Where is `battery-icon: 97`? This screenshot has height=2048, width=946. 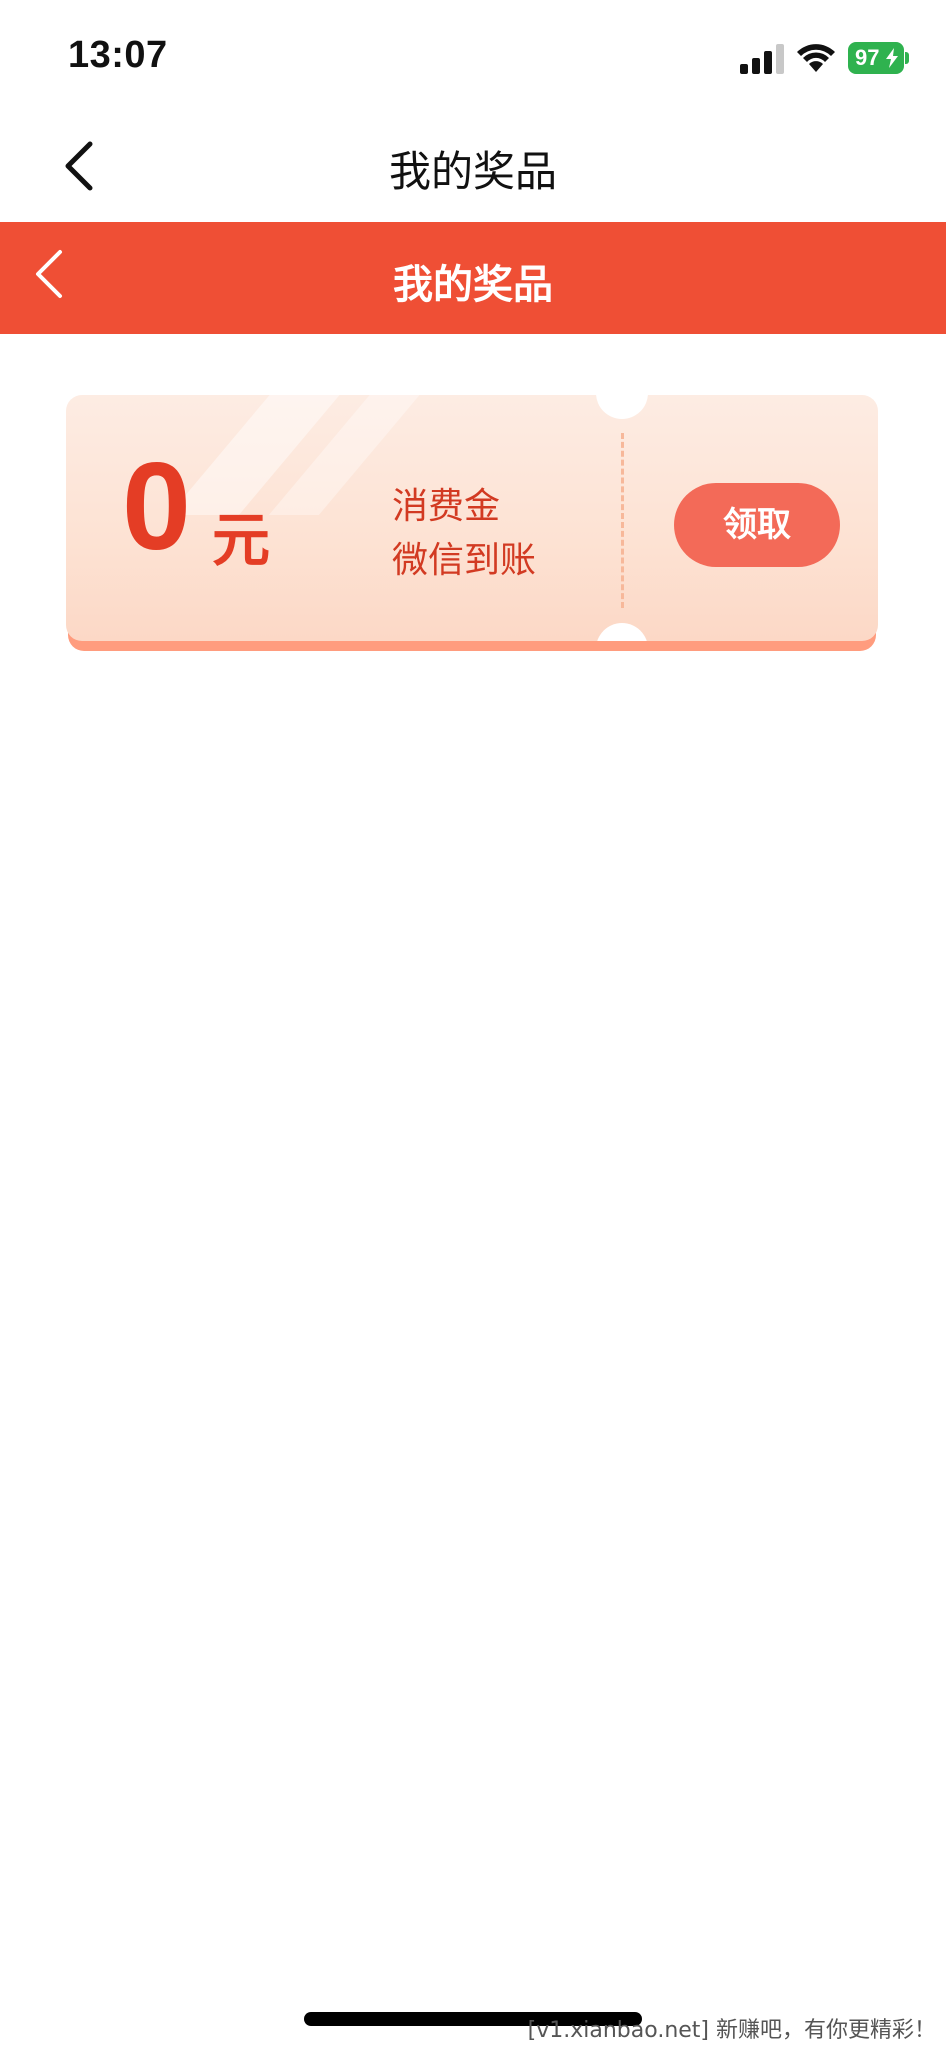
battery-icon: 97 is located at coordinates (878, 58).